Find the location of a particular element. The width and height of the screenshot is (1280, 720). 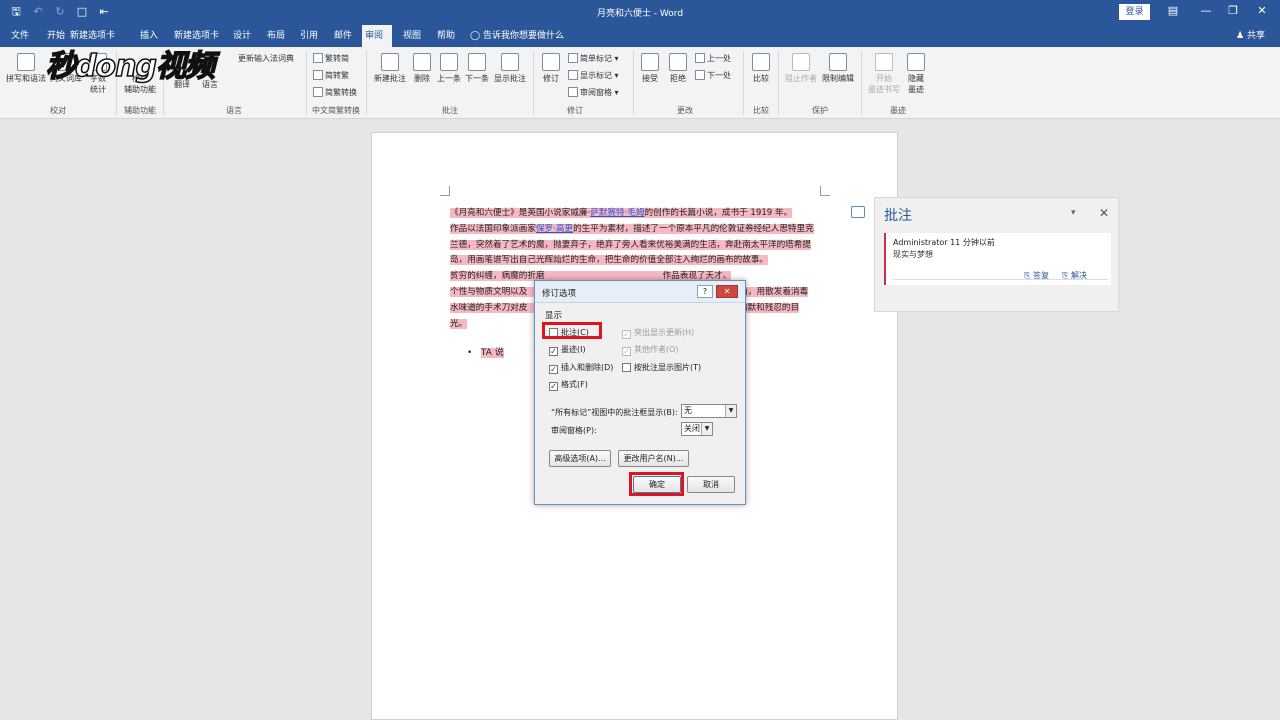

simp-to-trad-button: 简转繁 is located at coordinates (331, 75).